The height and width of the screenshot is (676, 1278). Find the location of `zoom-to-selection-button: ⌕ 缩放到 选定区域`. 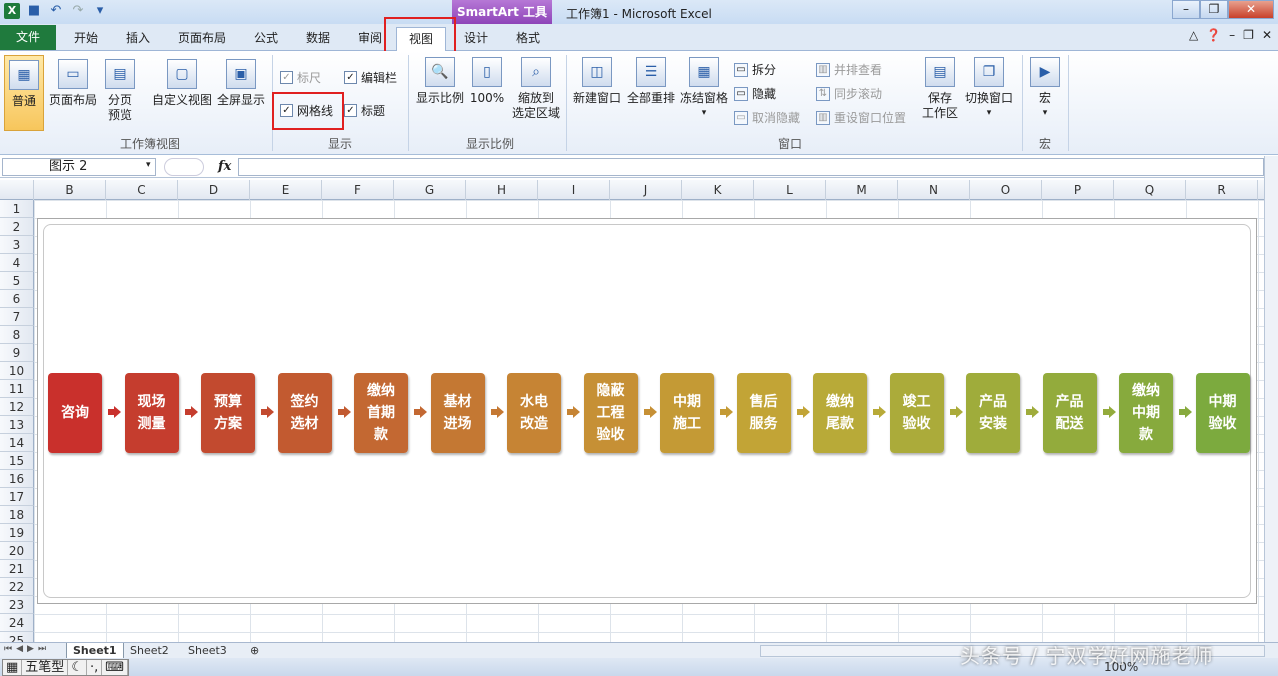

zoom-to-selection-button: ⌕ 缩放到 选定区域 is located at coordinates (536, 89).